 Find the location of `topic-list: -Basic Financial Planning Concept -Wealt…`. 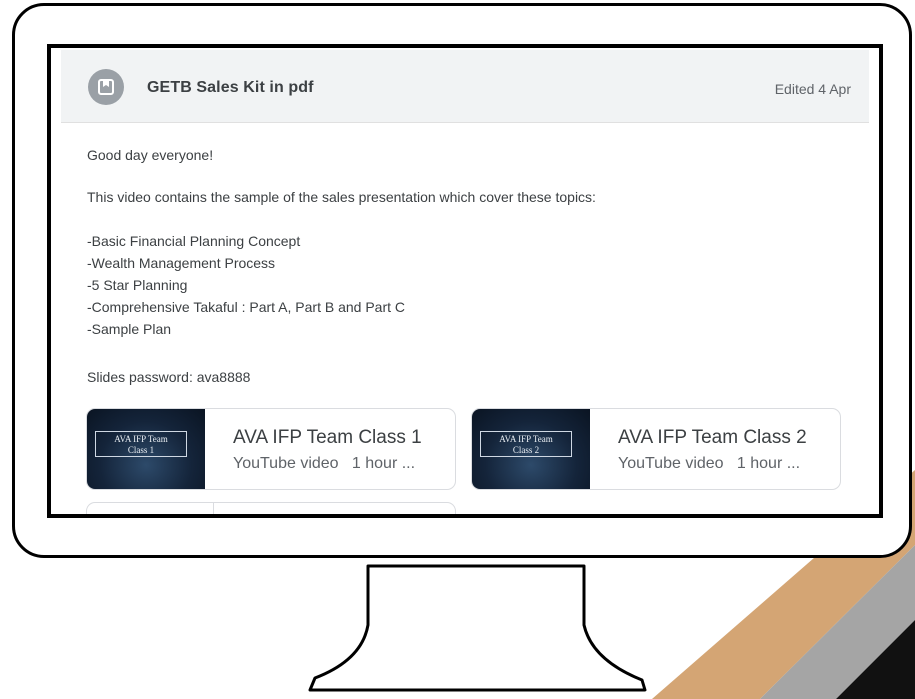

topic-list: -Basic Financial Planning Concept -Wealt… is located at coordinates (246, 285).